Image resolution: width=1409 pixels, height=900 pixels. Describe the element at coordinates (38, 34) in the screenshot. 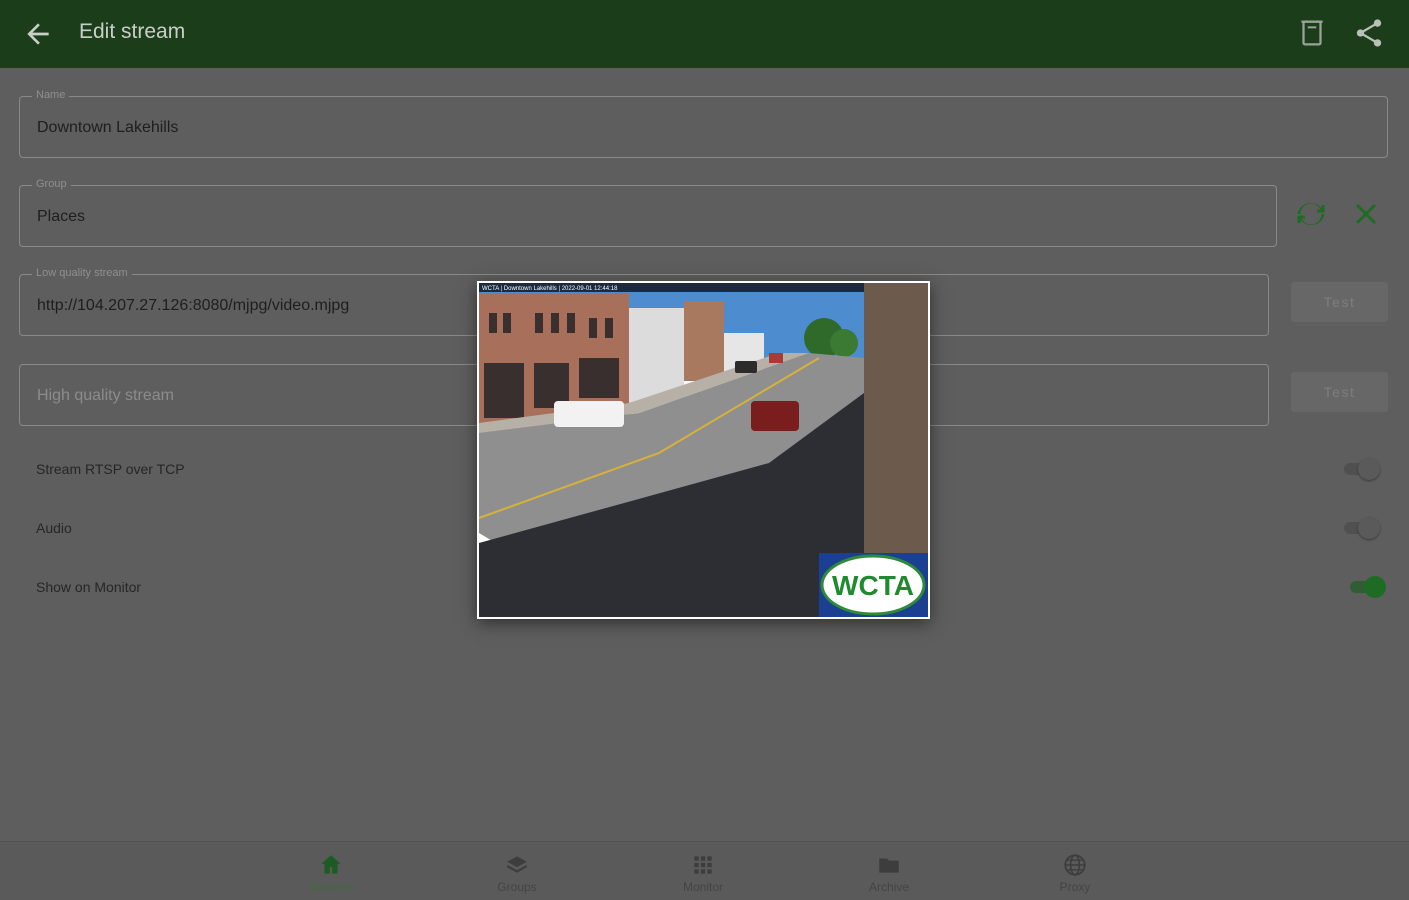

I see `arrow-back-icon` at that location.